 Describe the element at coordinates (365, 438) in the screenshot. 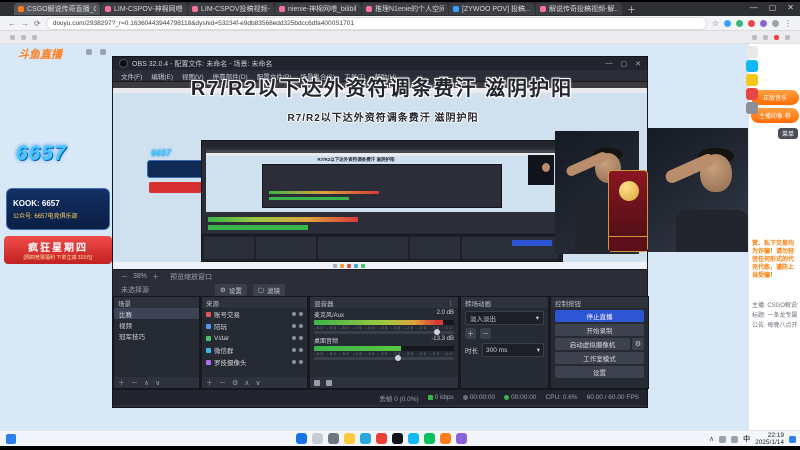

I see `edge-icon` at that location.